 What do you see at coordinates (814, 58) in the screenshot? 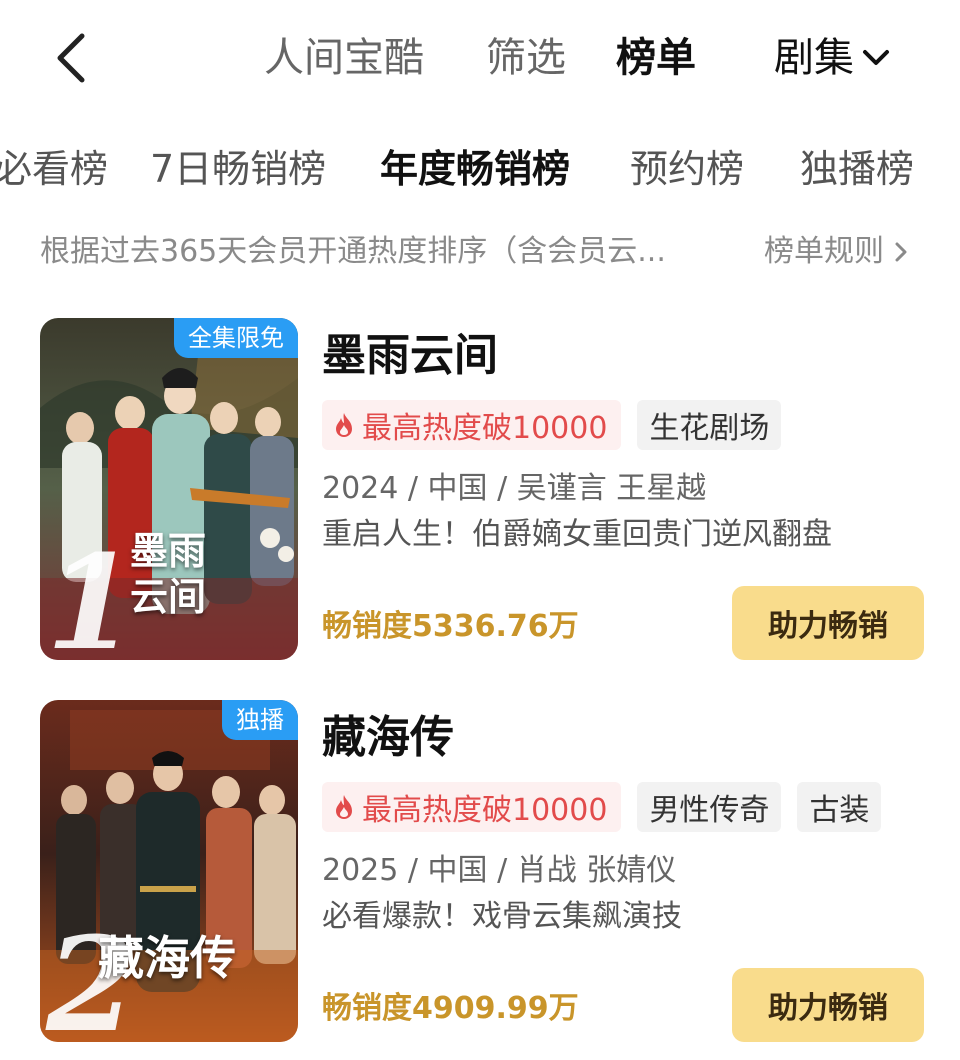
I see `category-label: 剧集` at bounding box center [814, 58].